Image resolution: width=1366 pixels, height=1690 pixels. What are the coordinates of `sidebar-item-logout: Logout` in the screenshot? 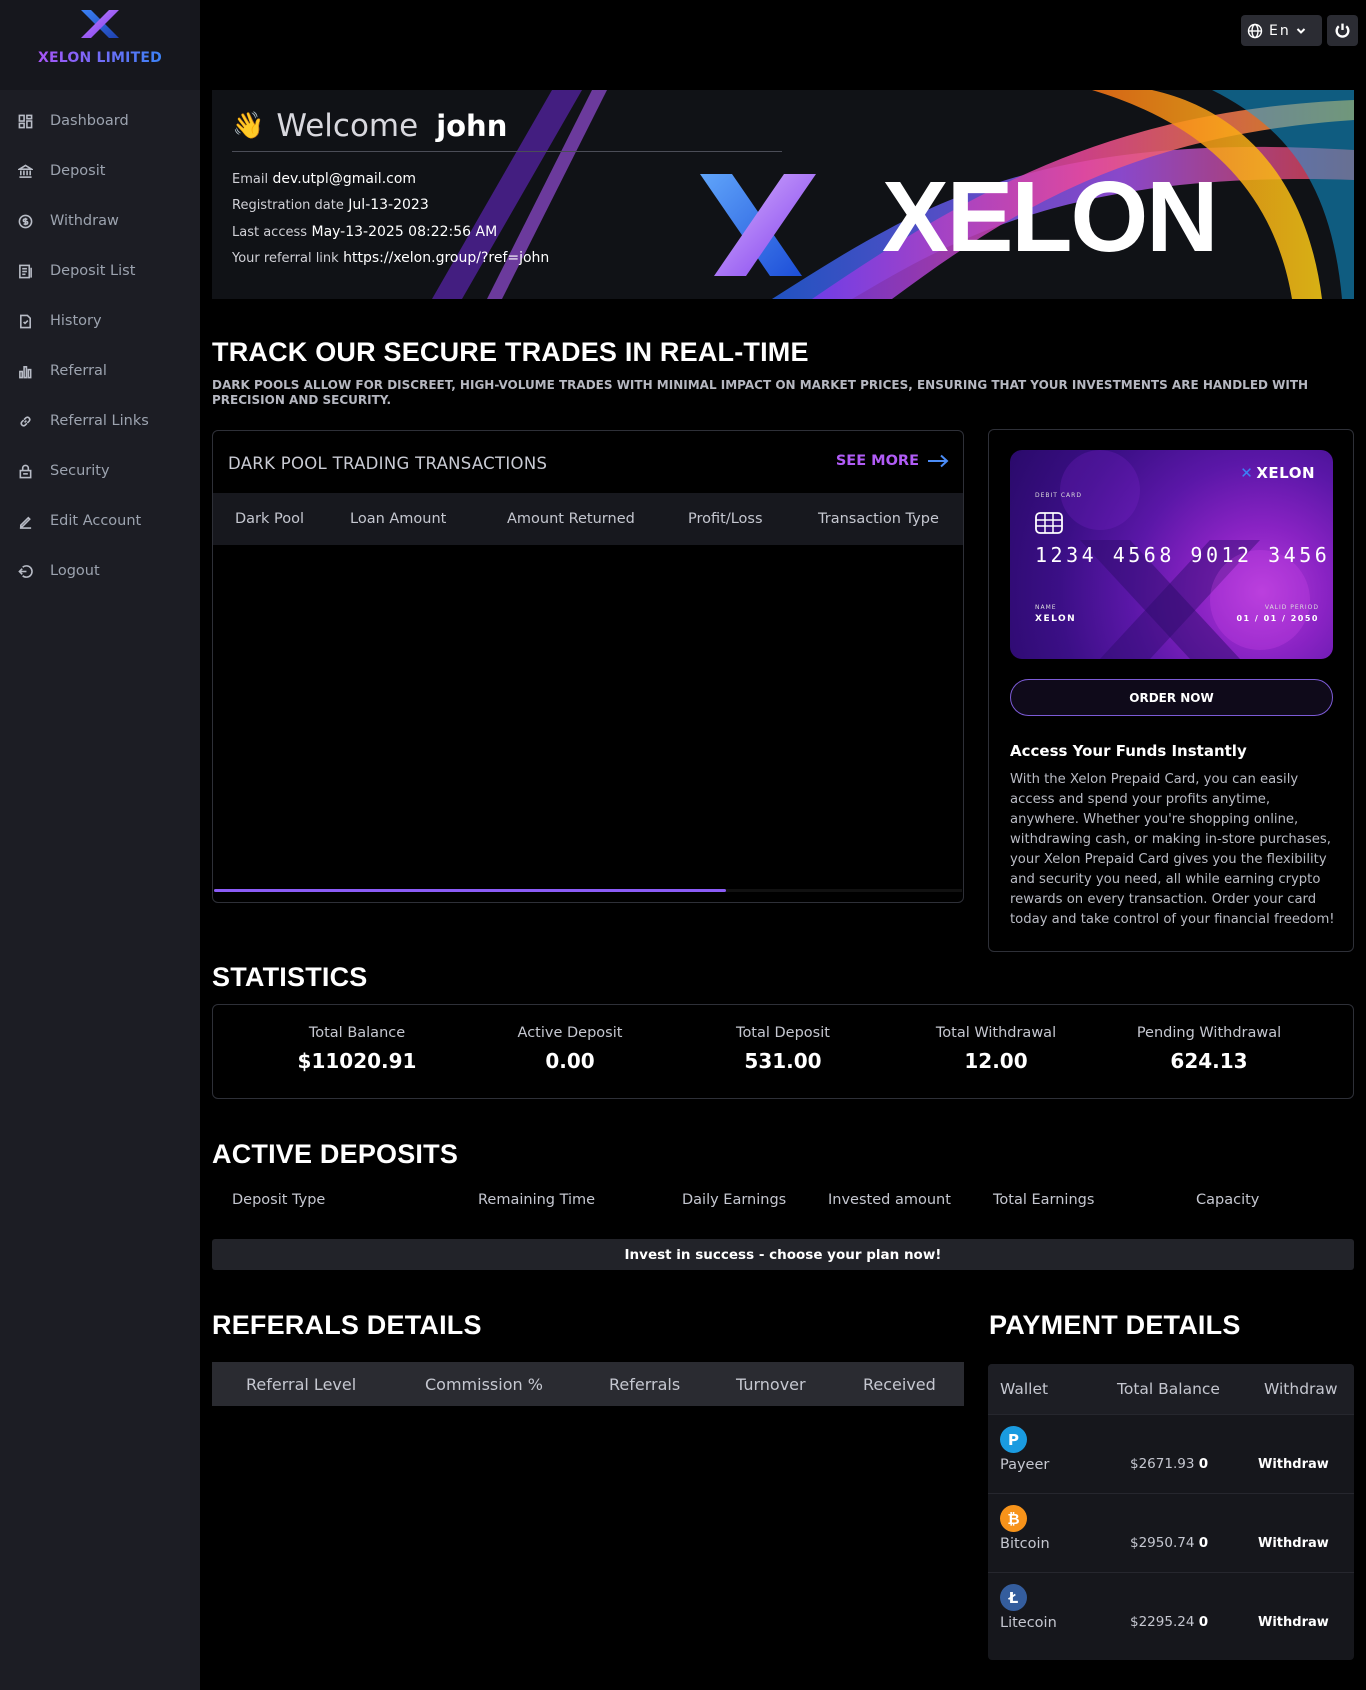 It's located at (100, 571).